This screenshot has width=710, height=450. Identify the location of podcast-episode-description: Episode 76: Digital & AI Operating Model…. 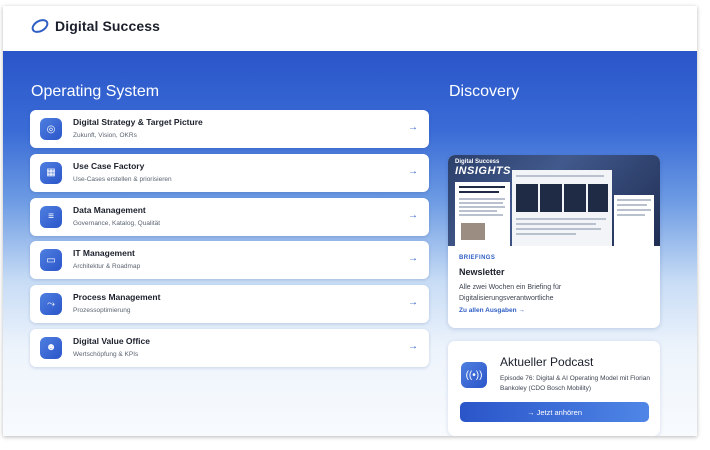
(575, 383).